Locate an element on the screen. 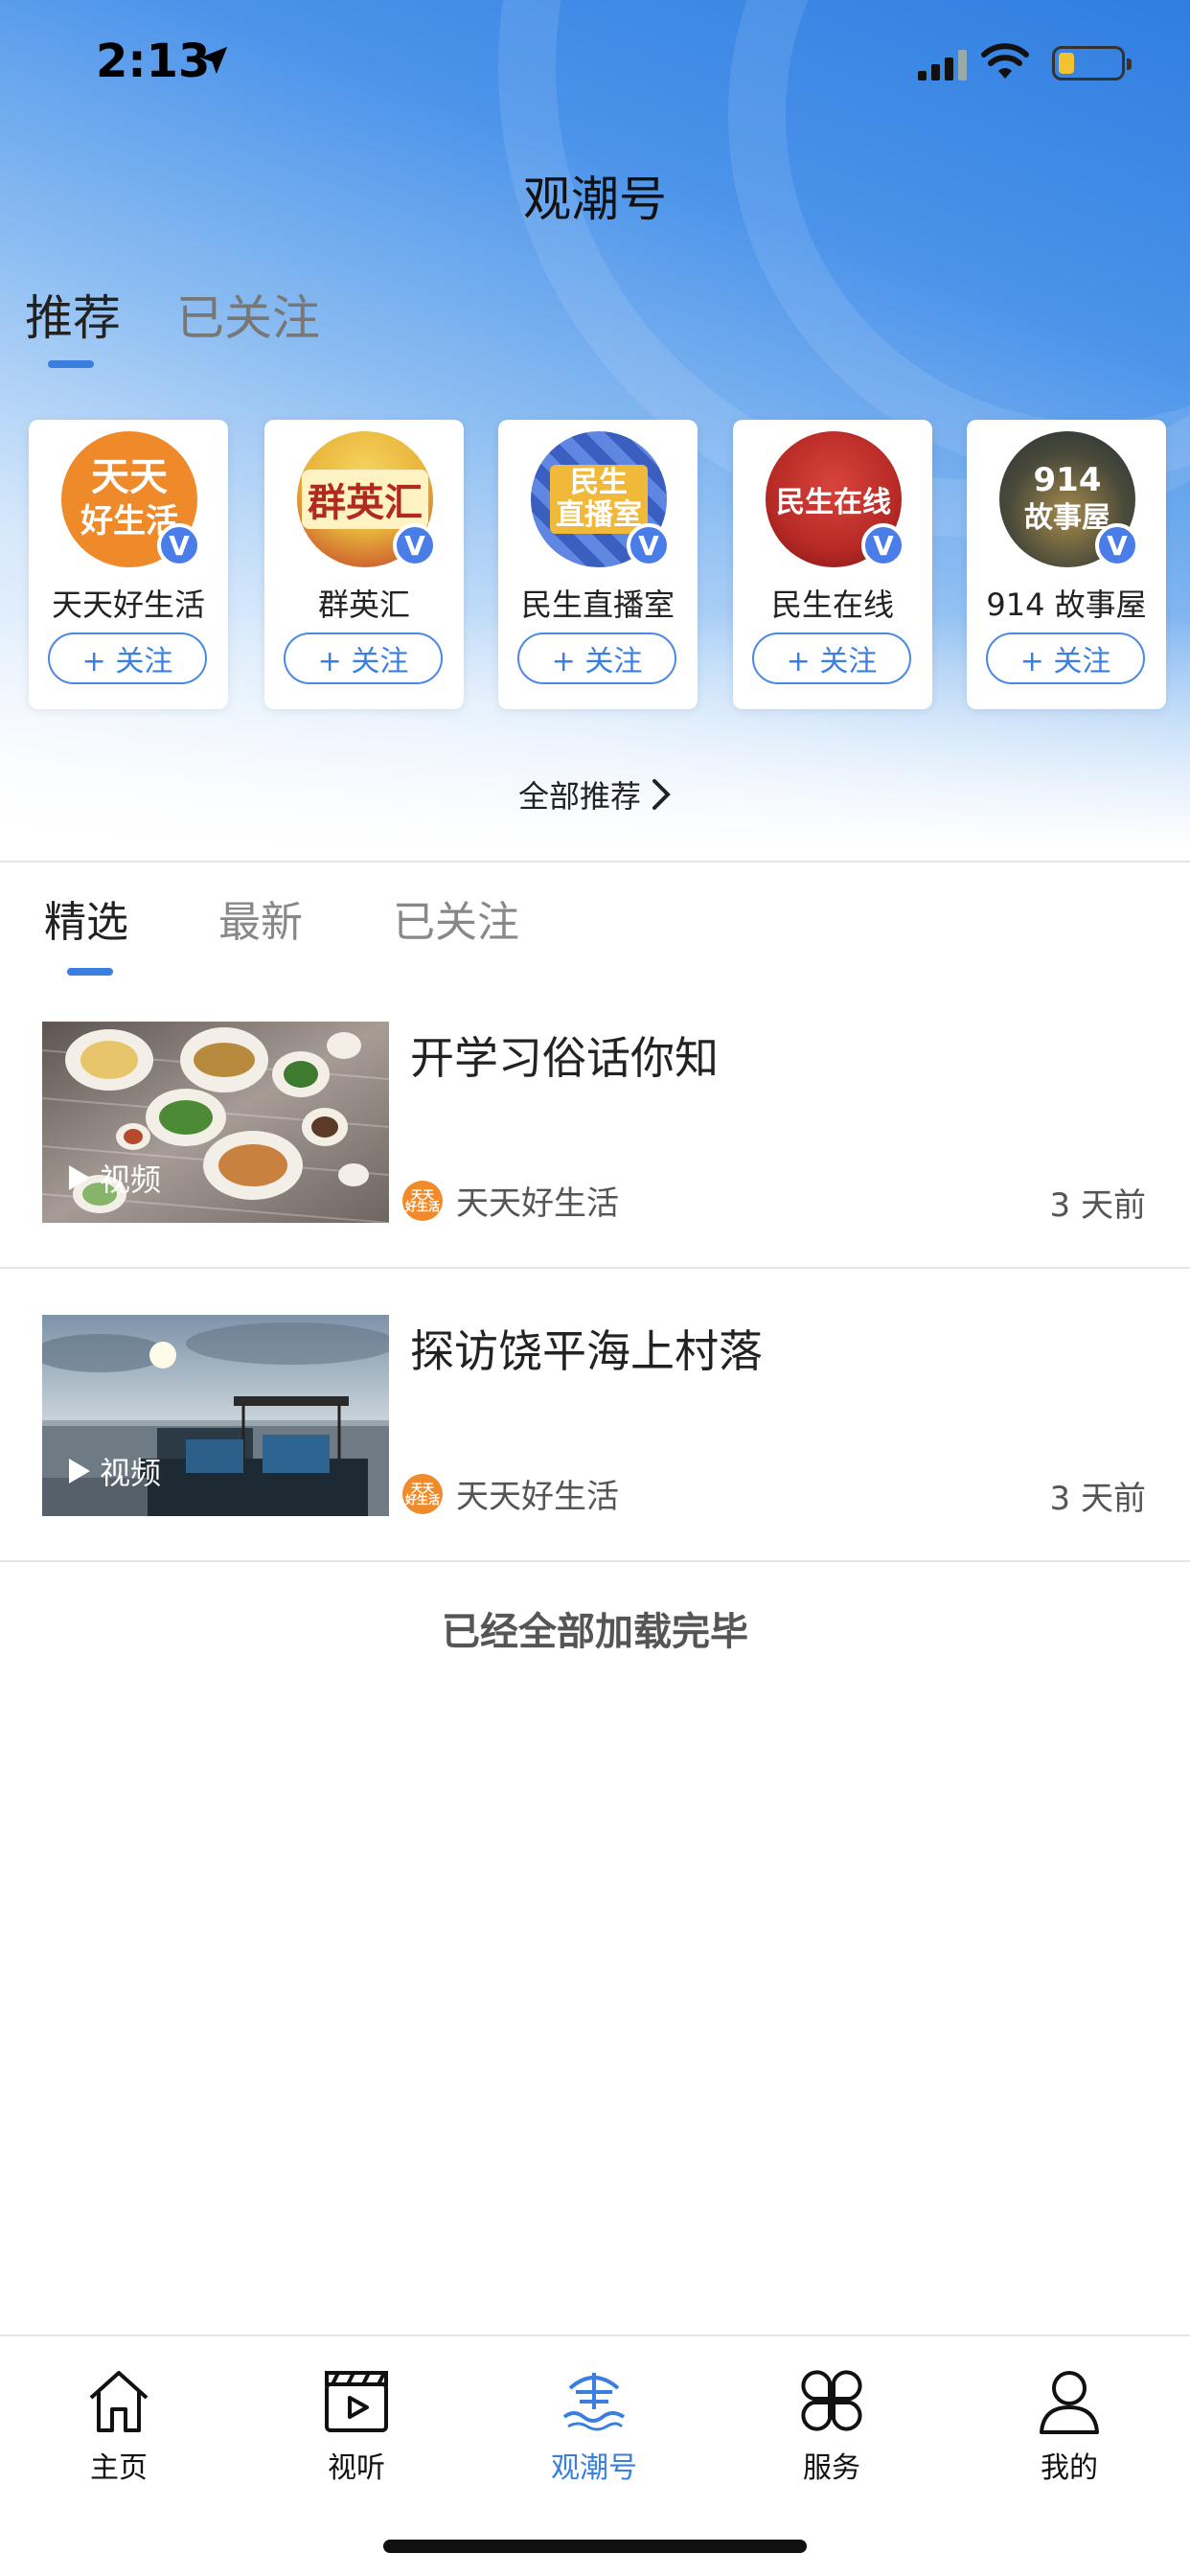  wifi-icon is located at coordinates (1005, 61).